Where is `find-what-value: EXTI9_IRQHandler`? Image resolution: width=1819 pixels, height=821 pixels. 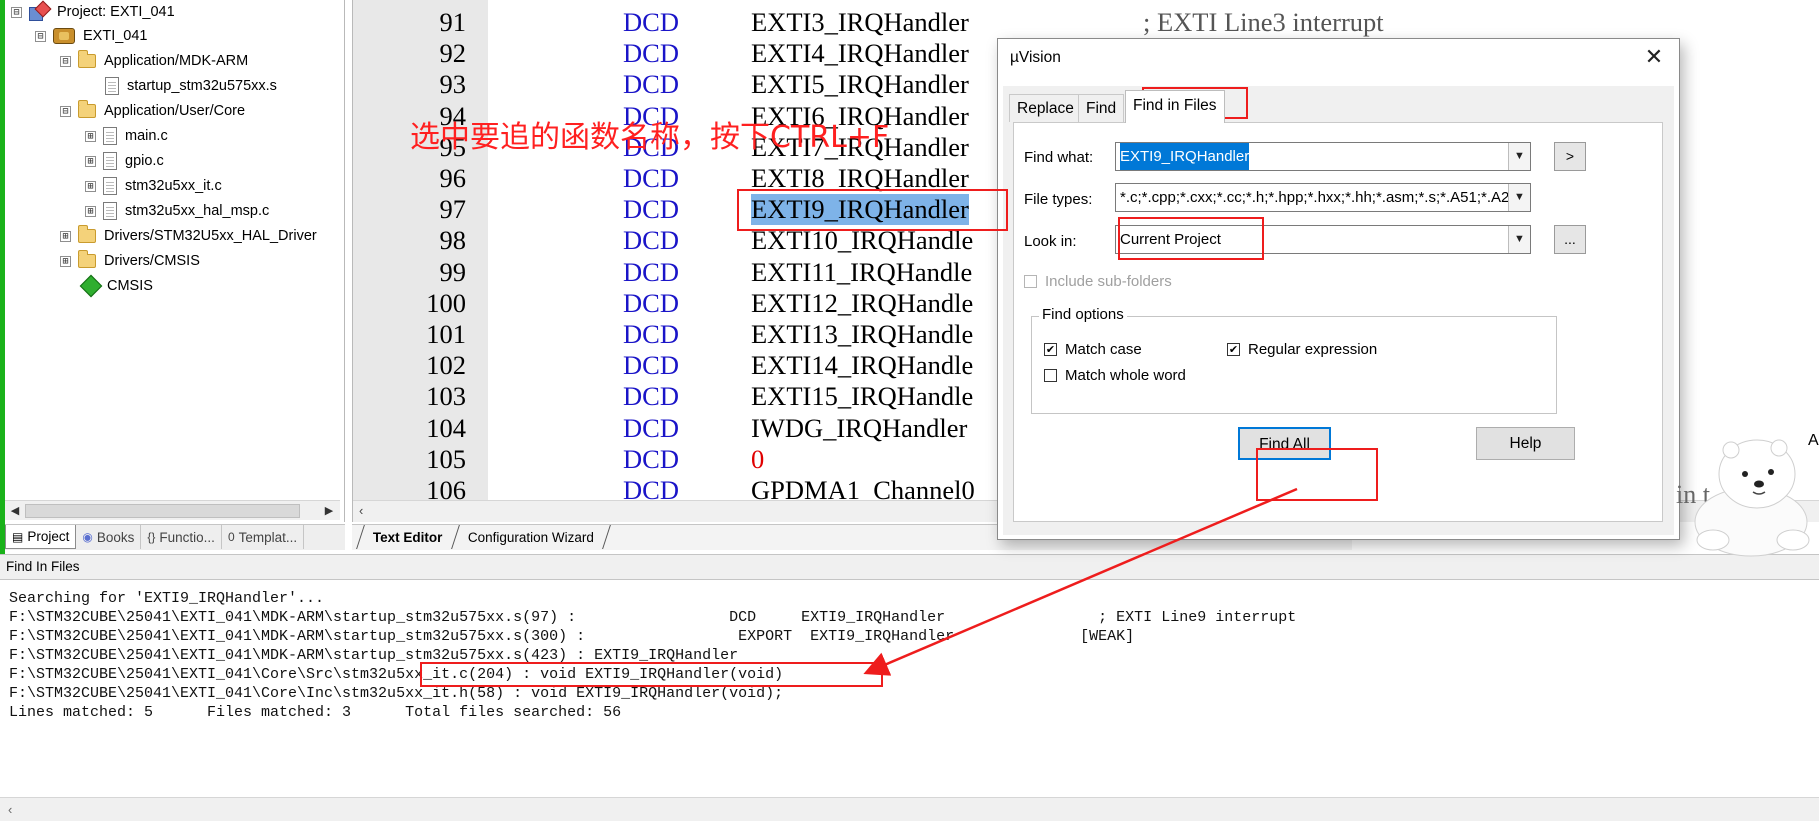
find-what-value: EXTI9_IRQHandler is located at coordinates (1185, 156).